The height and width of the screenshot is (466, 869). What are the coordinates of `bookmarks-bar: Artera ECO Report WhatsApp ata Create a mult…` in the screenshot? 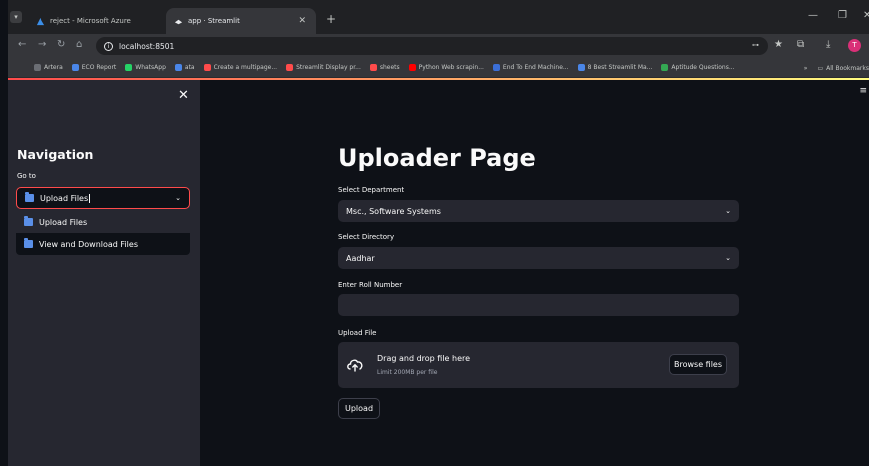 It's located at (438, 68).